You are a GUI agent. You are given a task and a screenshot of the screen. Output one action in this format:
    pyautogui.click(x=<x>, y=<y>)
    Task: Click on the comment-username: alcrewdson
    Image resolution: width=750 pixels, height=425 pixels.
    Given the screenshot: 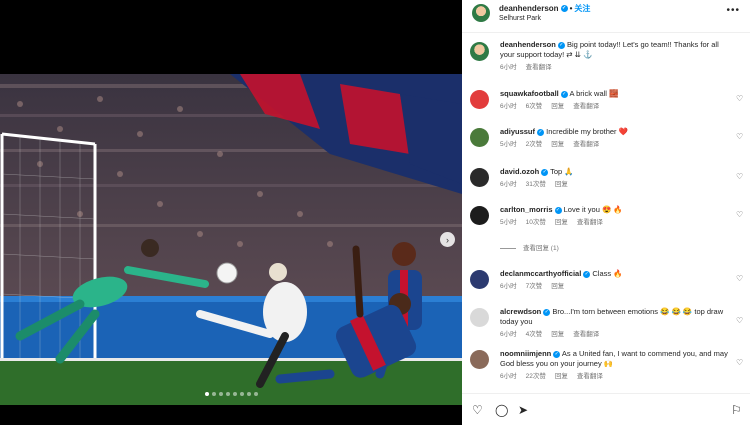 What is the action you would take?
    pyautogui.click(x=520, y=311)
    